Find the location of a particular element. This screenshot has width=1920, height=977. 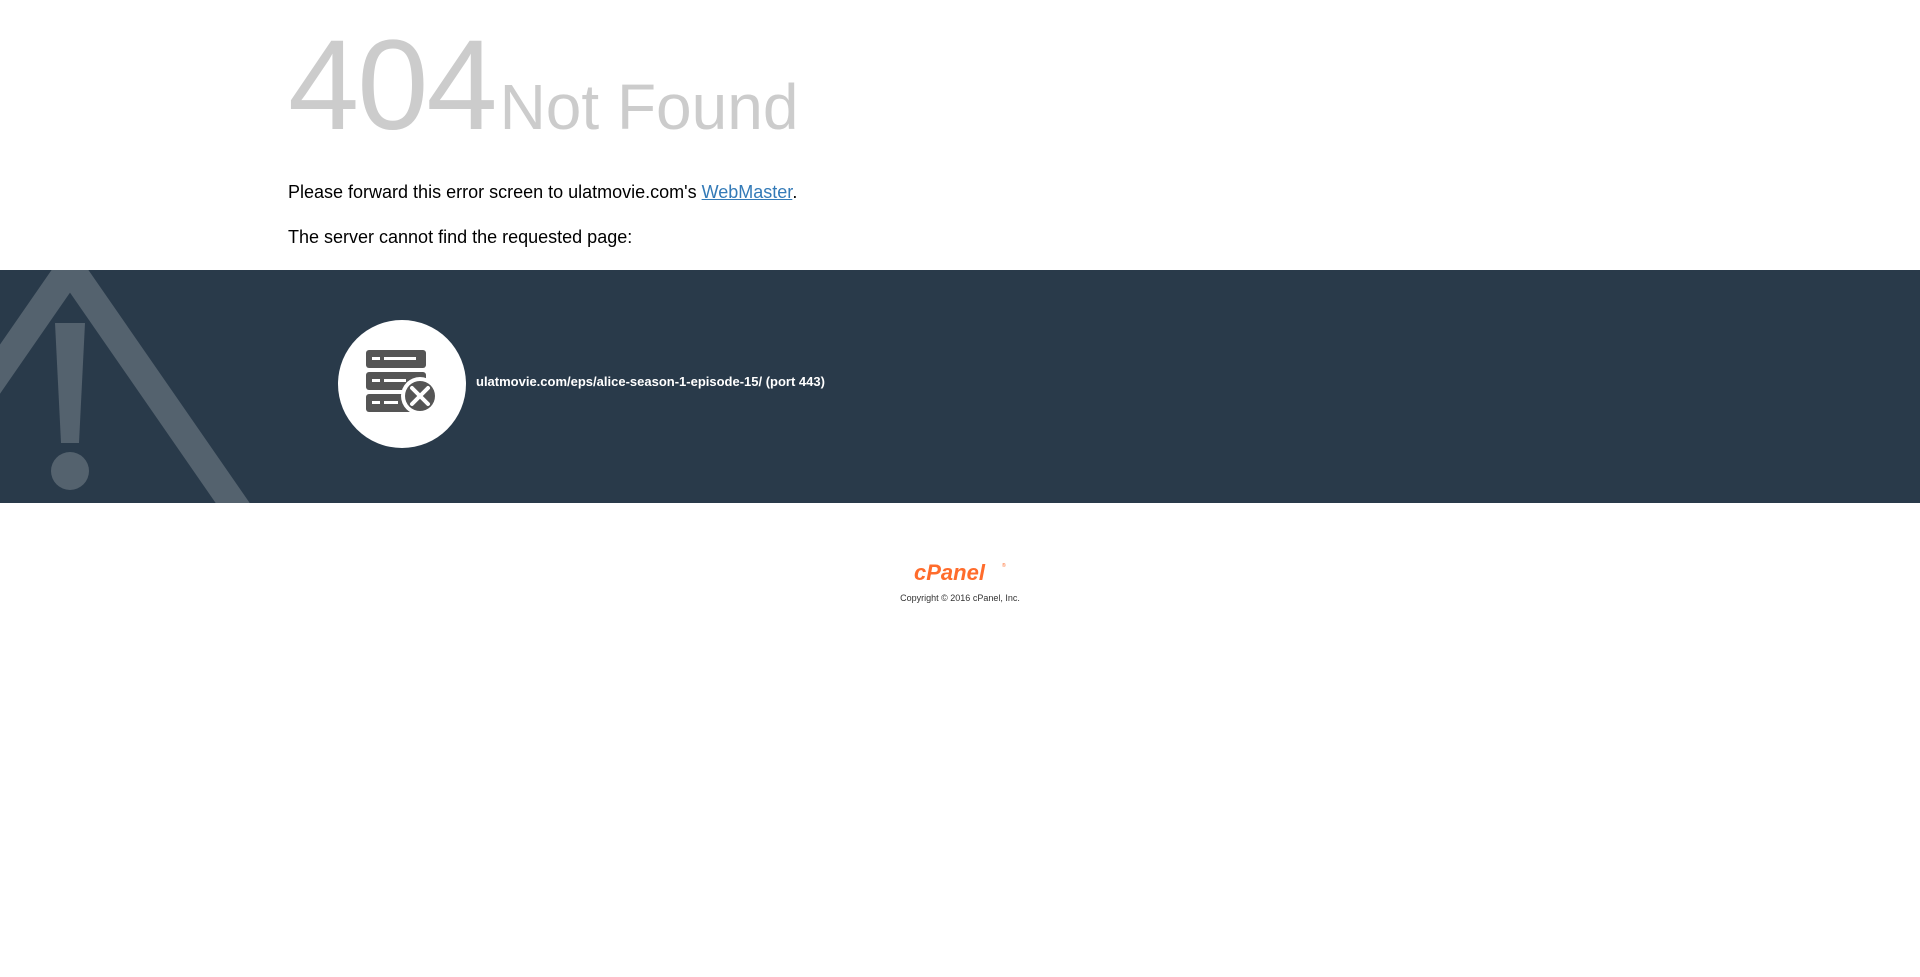

error-title: Not Found is located at coordinates (649, 107).